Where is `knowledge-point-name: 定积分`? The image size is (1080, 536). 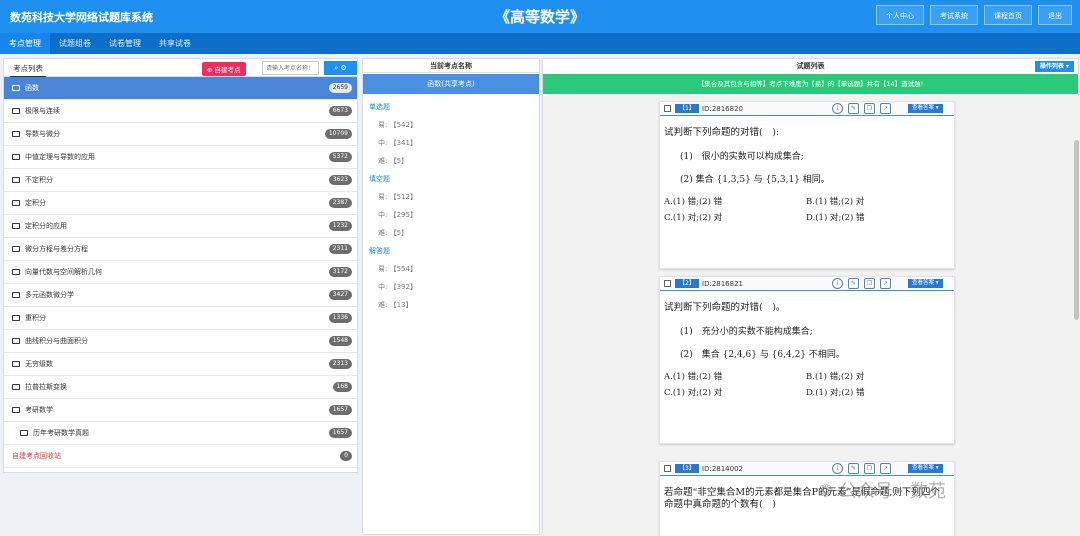
knowledge-point-name: 定积分 is located at coordinates (35, 203).